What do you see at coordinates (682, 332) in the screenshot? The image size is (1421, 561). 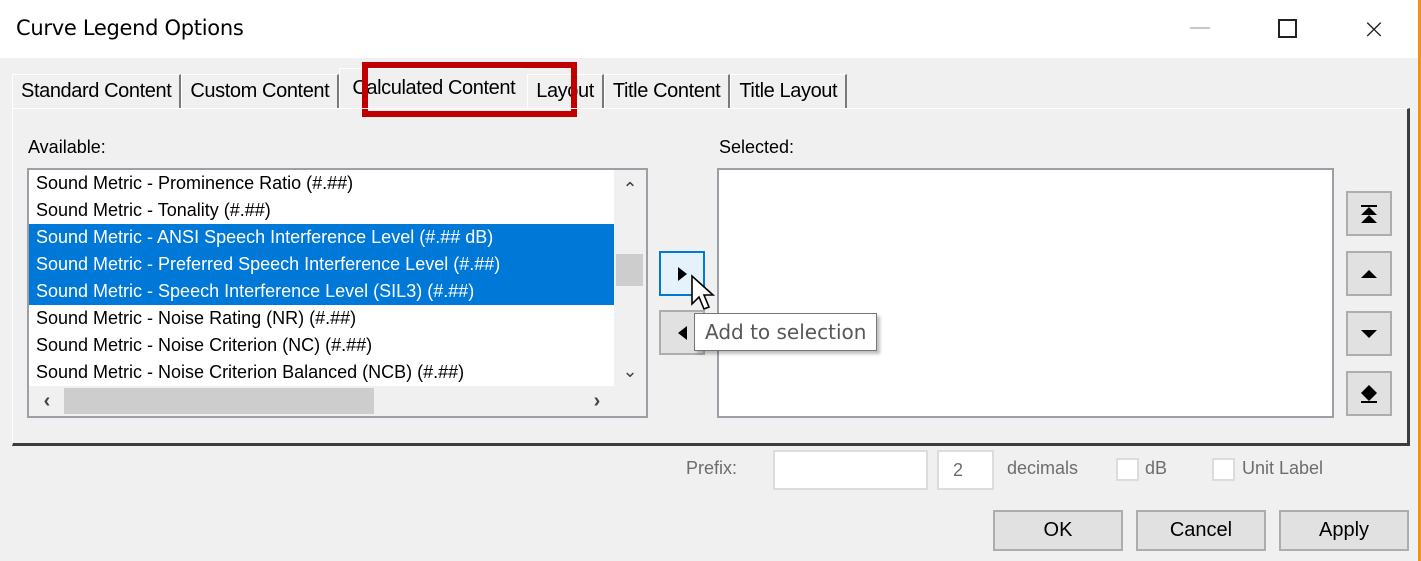 I see `triangle-left-icon` at bounding box center [682, 332].